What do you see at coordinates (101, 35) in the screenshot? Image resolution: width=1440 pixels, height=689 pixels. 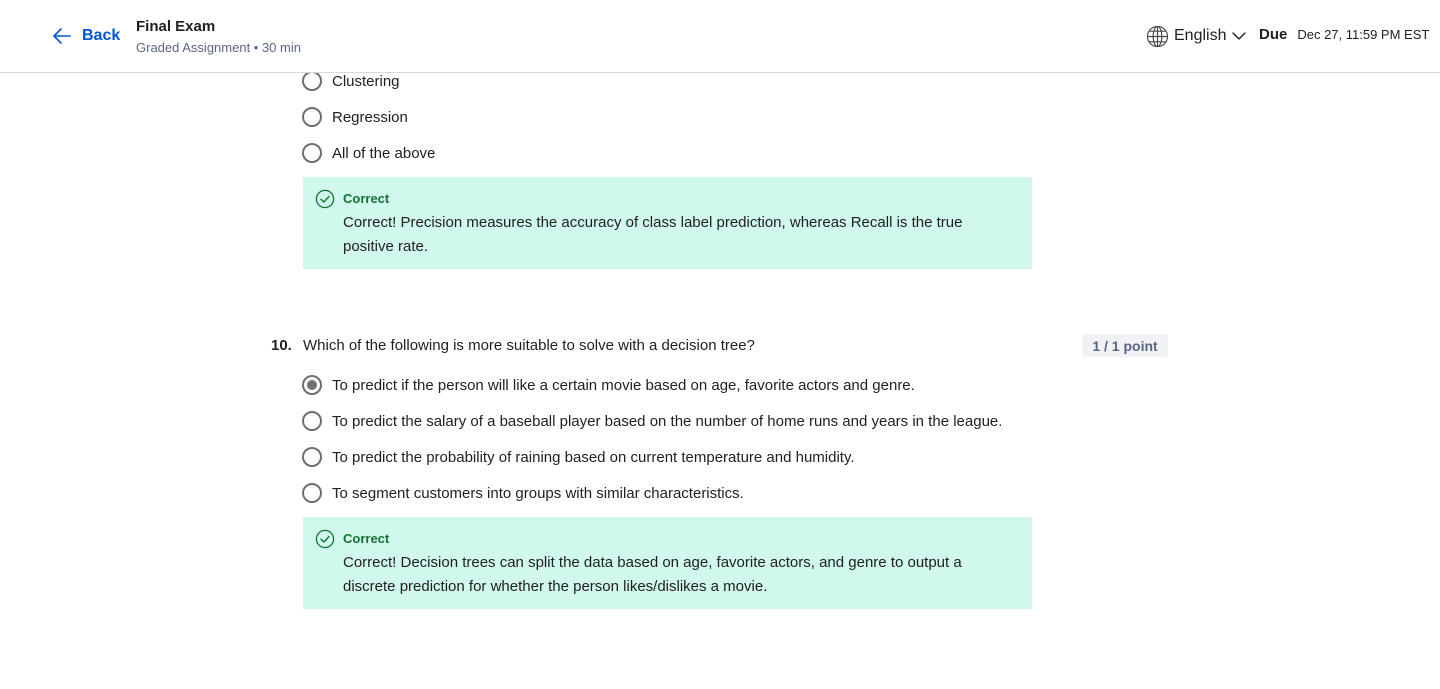 I see `back-label: Back` at bounding box center [101, 35].